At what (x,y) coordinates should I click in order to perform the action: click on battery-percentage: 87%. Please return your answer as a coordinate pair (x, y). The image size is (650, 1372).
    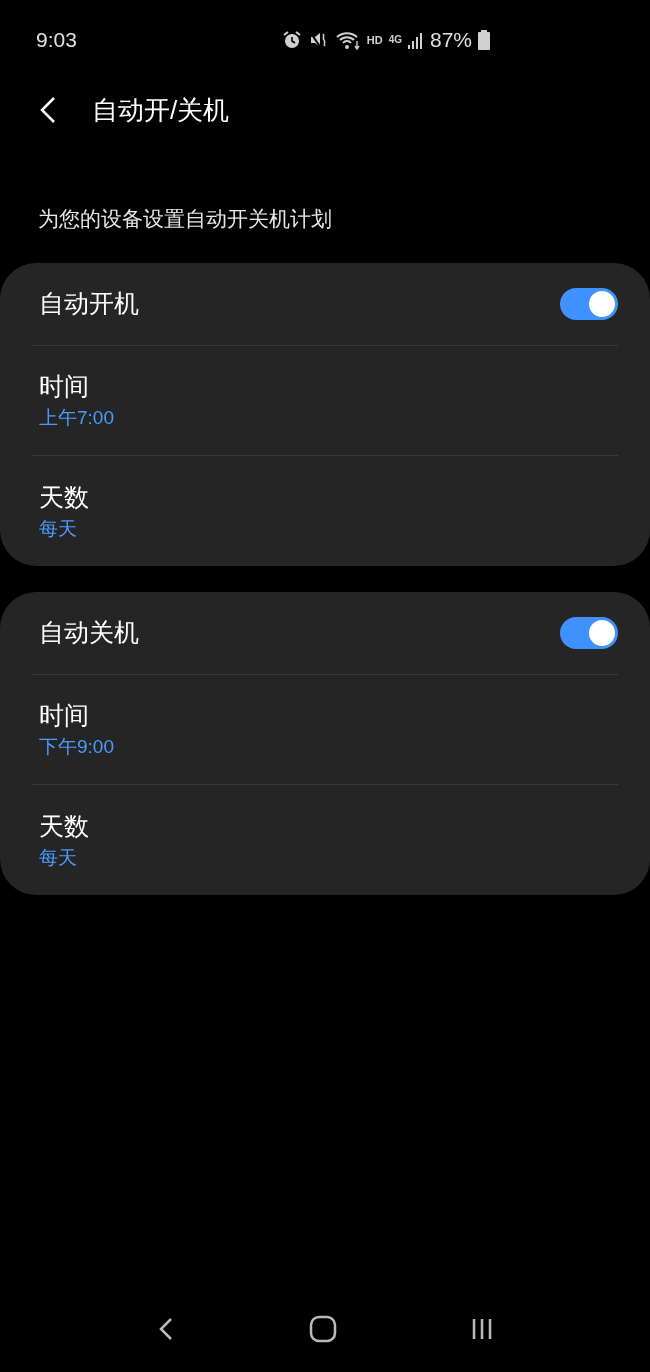
    Looking at the image, I should click on (450, 40).